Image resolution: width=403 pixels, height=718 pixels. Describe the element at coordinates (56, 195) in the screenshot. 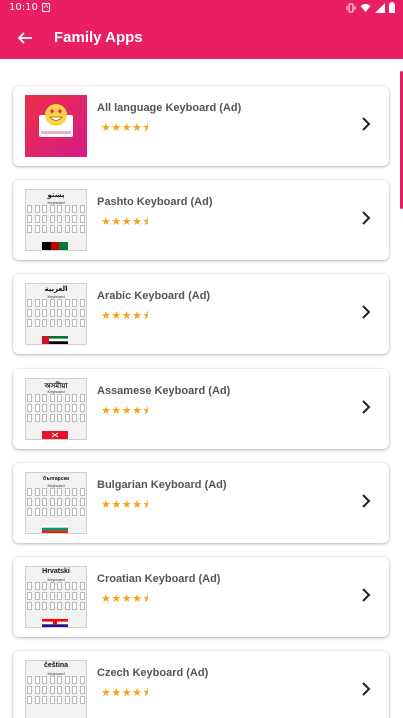

I see `thumb-title: پښتو` at that location.